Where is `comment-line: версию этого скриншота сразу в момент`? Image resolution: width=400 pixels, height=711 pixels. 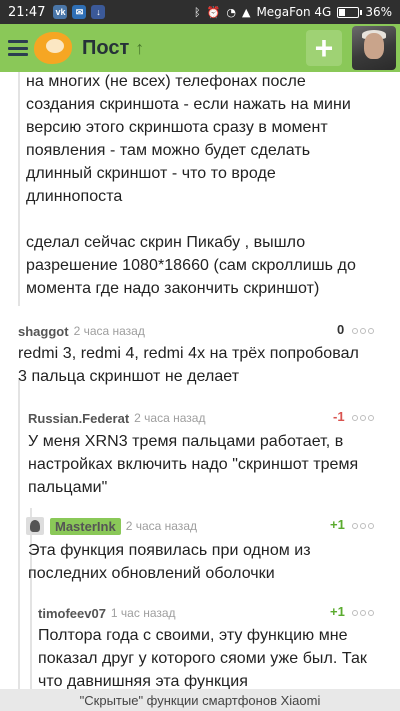
comment-line: версию этого скриншота сразу в момент is located at coordinates (177, 127).